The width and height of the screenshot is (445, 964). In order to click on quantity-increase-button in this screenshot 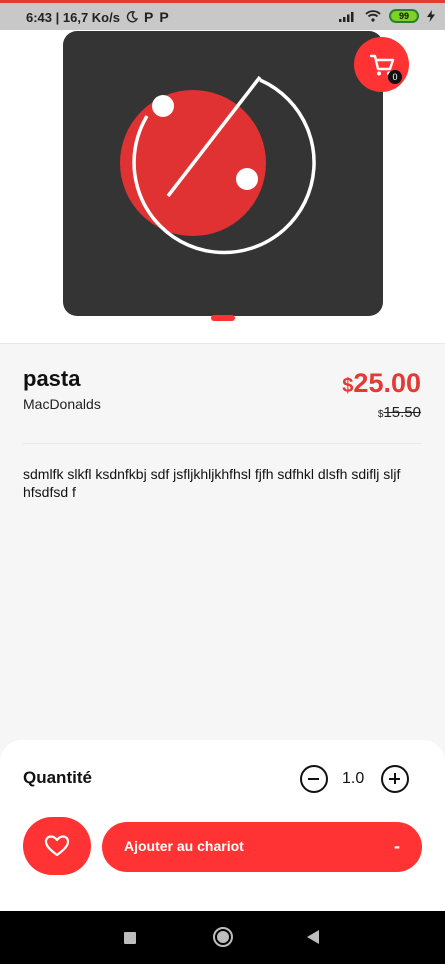, I will do `click(395, 779)`.